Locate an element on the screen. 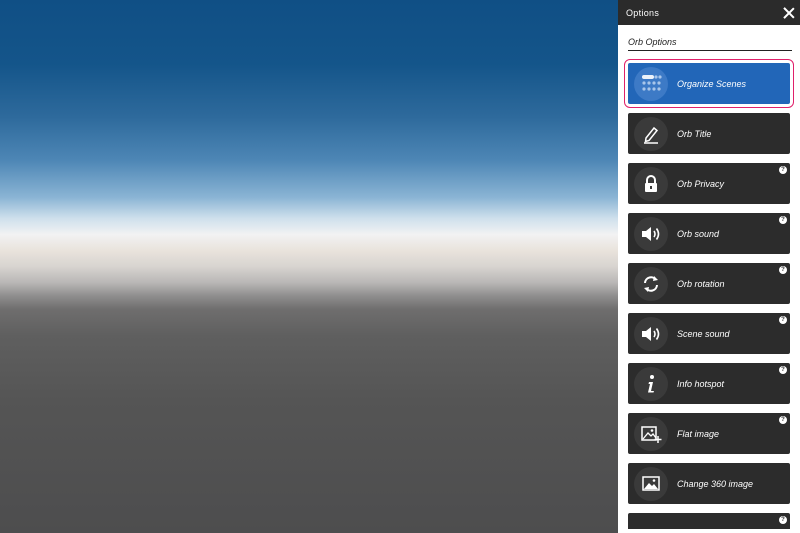 The image size is (800, 533). change-360-image-button: Change 360 image is located at coordinates (709, 483).